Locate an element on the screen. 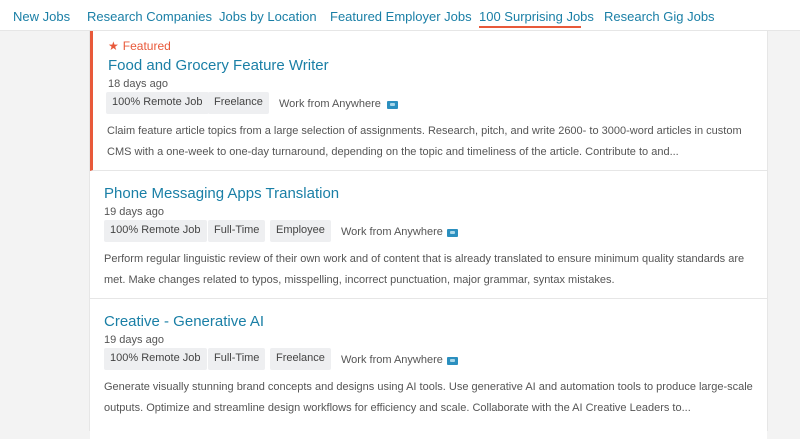 This screenshot has width=800, height=439. nav-100-surprising-jobs: 100 Surprising Jobs is located at coordinates (536, 16).